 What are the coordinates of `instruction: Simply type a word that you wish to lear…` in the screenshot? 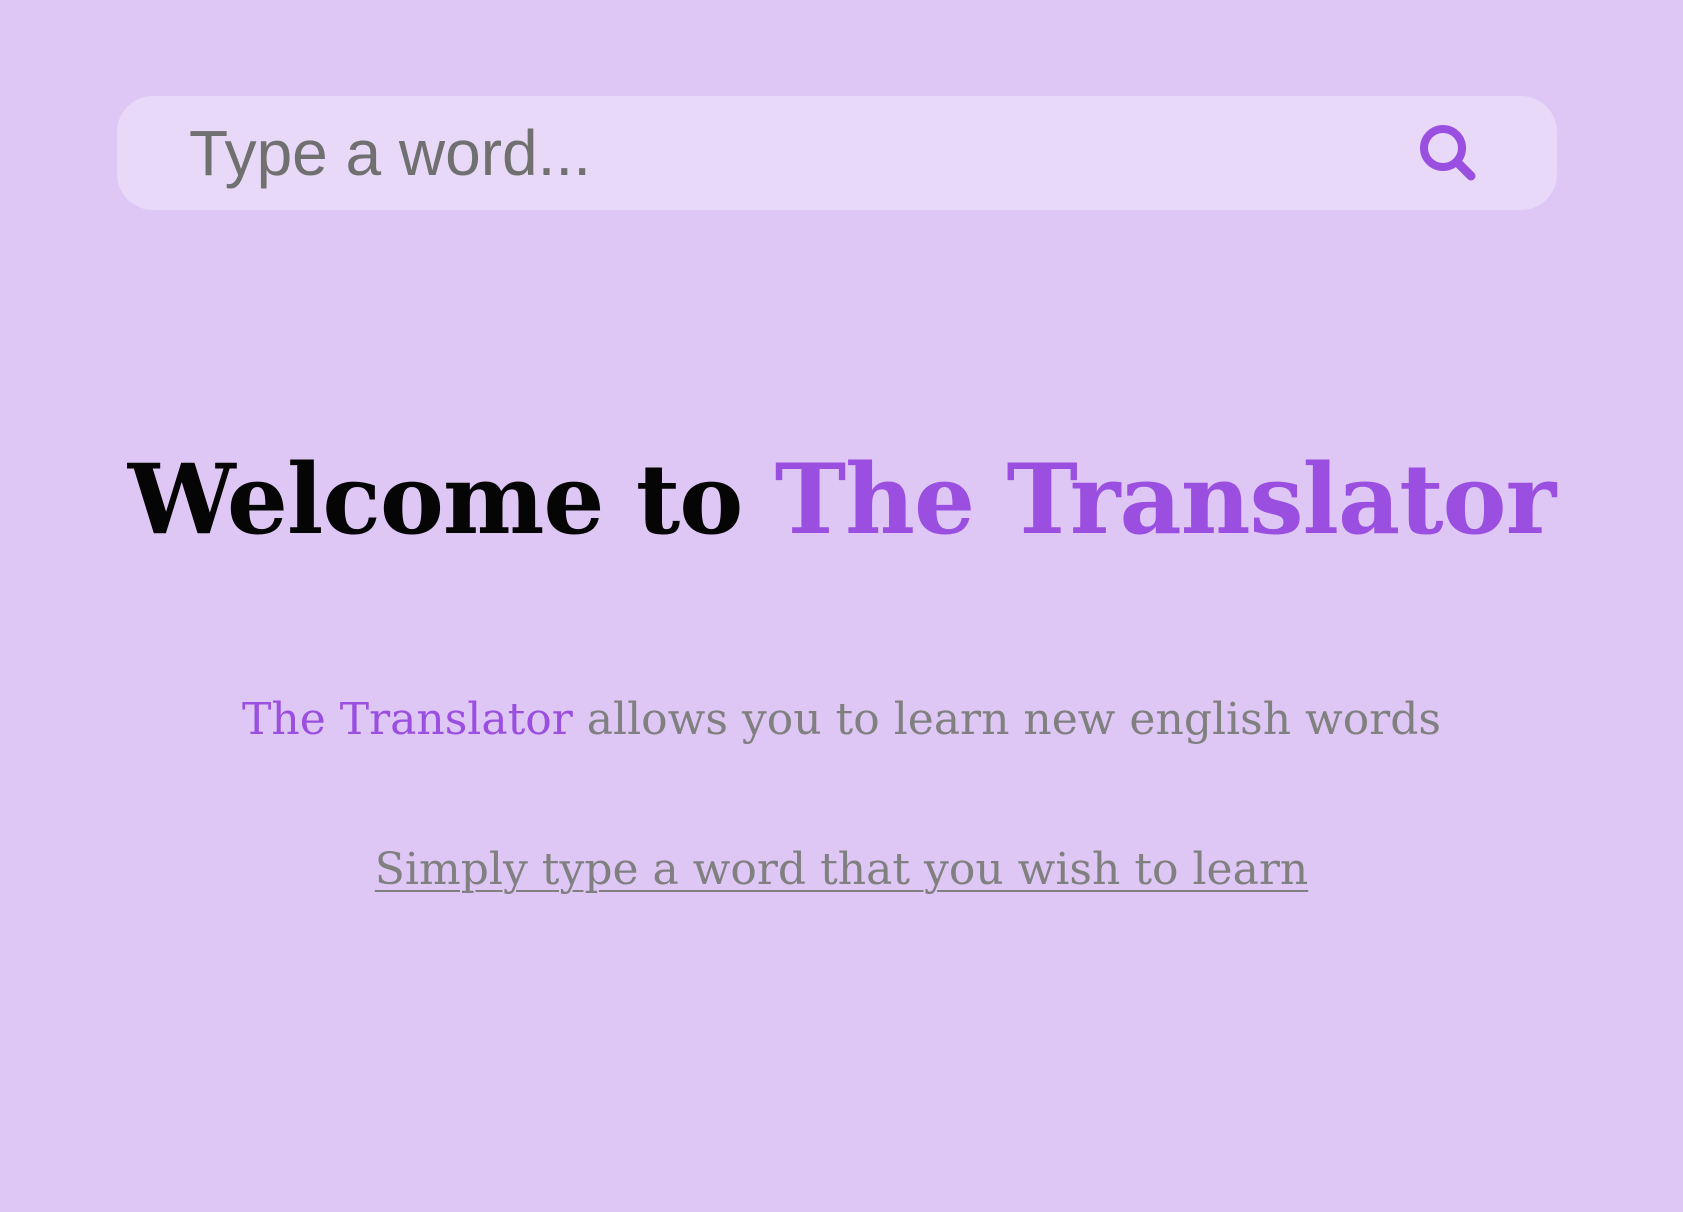 It's located at (841, 870).